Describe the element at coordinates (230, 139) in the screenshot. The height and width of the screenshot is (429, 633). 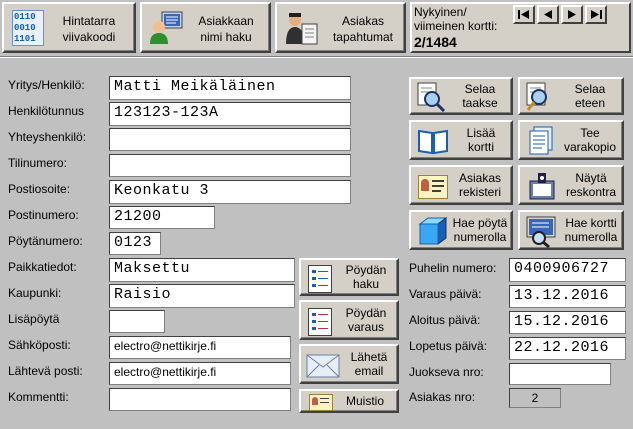
I see `contact-field` at that location.